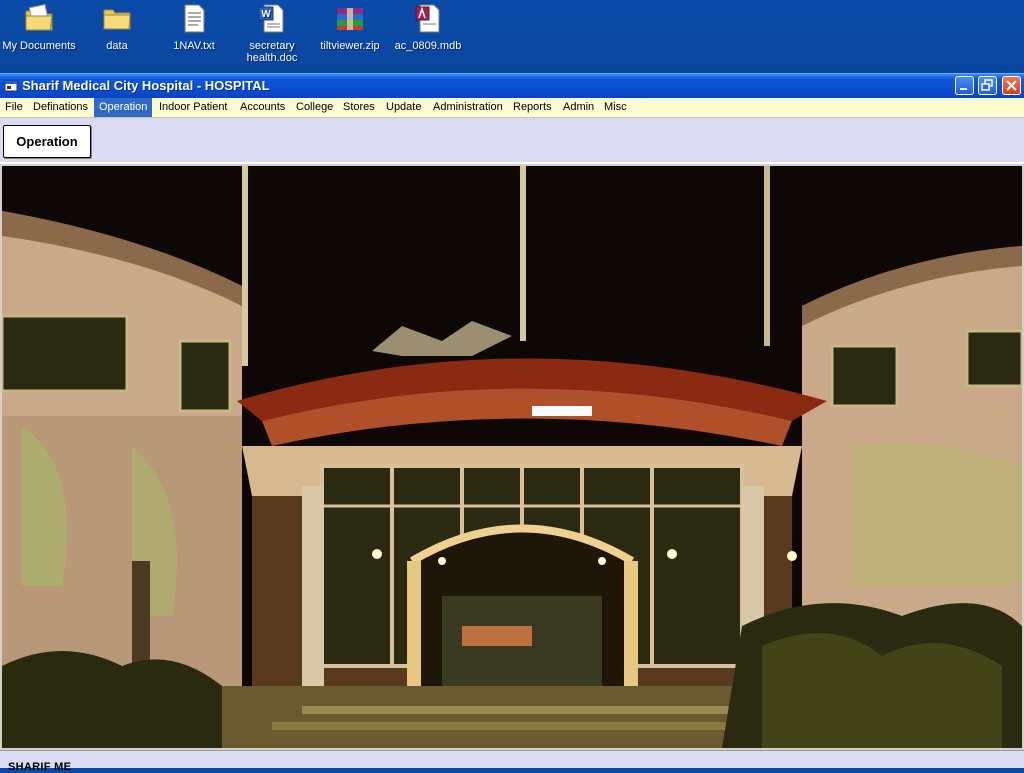 The image size is (1024, 773). I want to click on folder-icon, so click(117, 18).